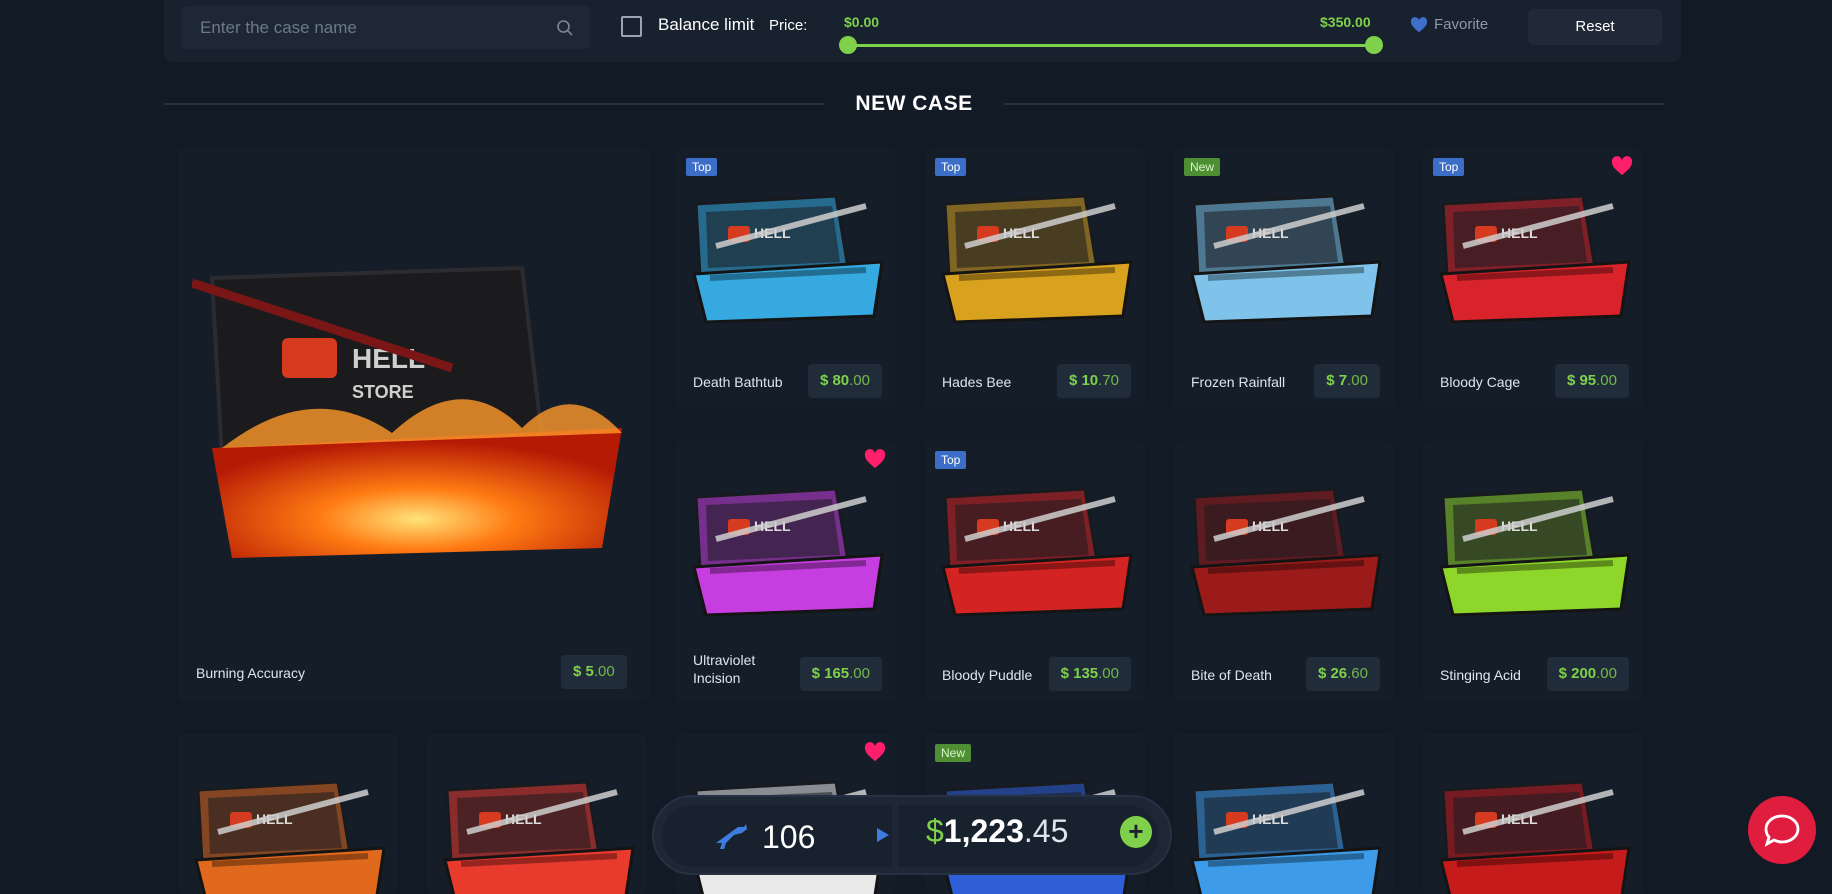 The height and width of the screenshot is (894, 1832). What do you see at coordinates (1231, 675) in the screenshot?
I see `case-name: Bite of Death` at bounding box center [1231, 675].